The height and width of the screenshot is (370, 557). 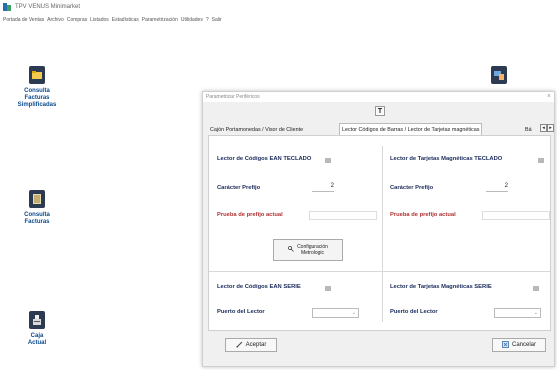 What do you see at coordinates (55, 20) in the screenshot?
I see `menu-archivo: Archivo` at bounding box center [55, 20].